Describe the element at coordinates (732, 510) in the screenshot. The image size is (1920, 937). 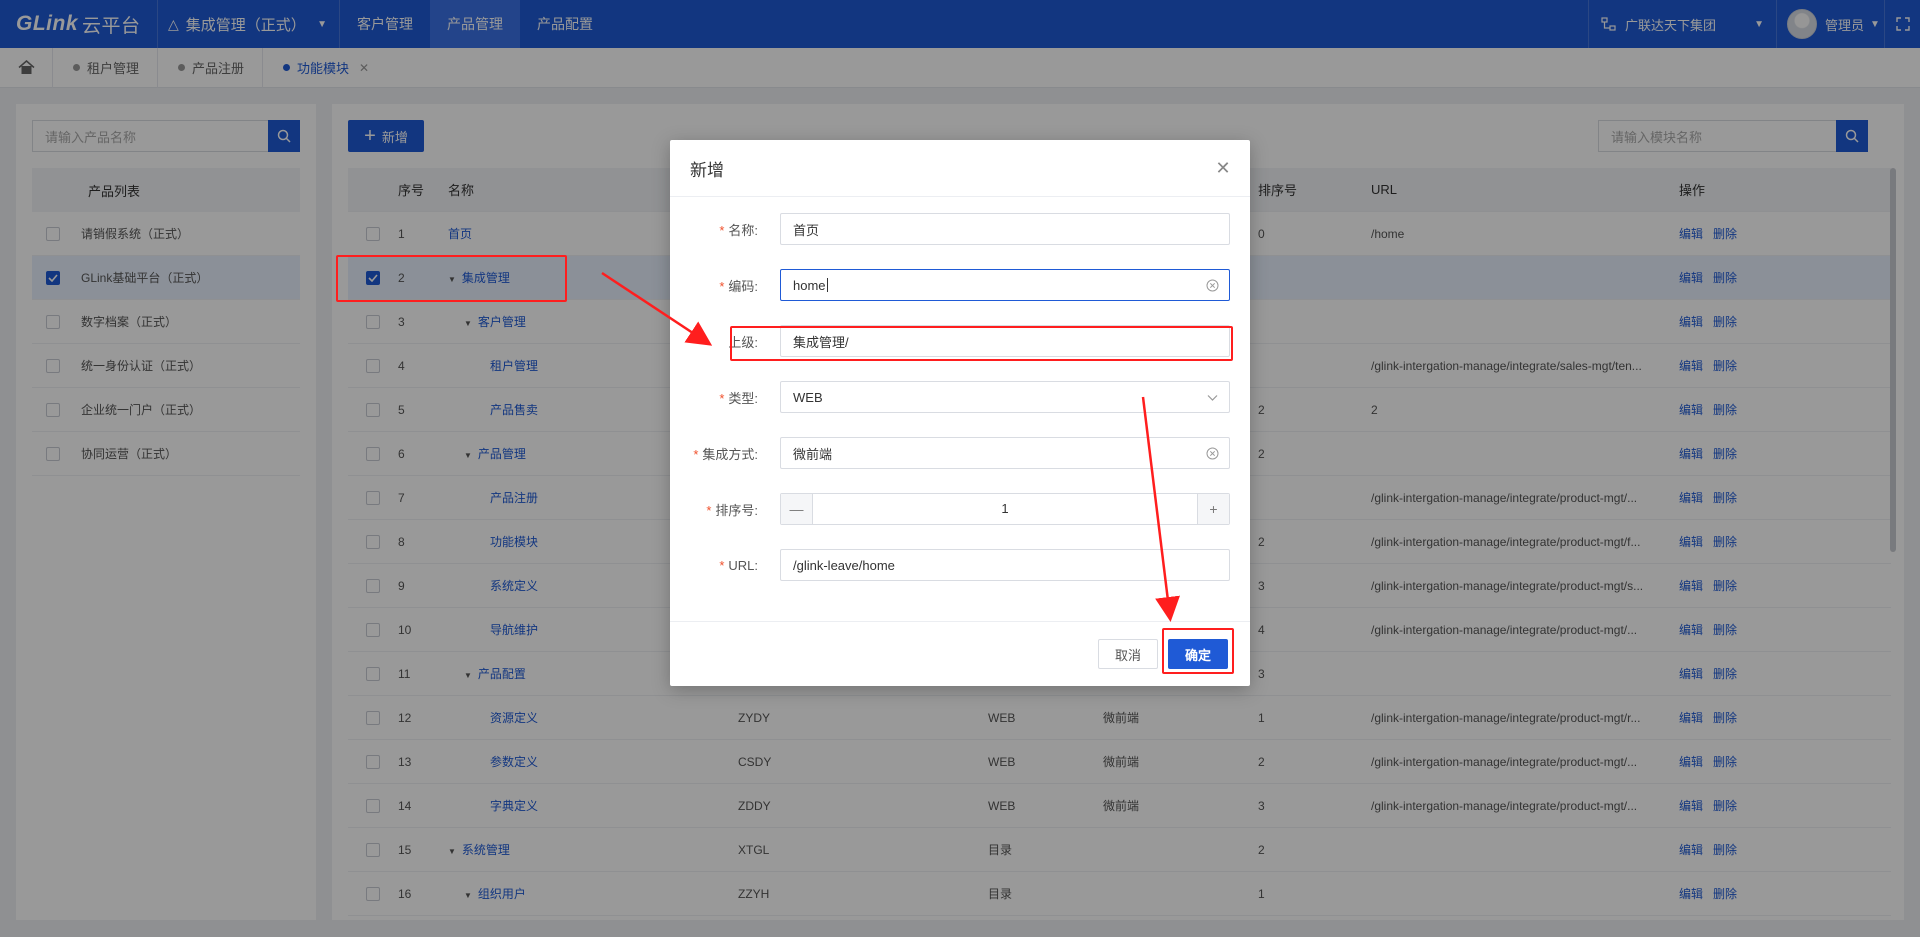
I see `field-label: * 排序号:` at that location.